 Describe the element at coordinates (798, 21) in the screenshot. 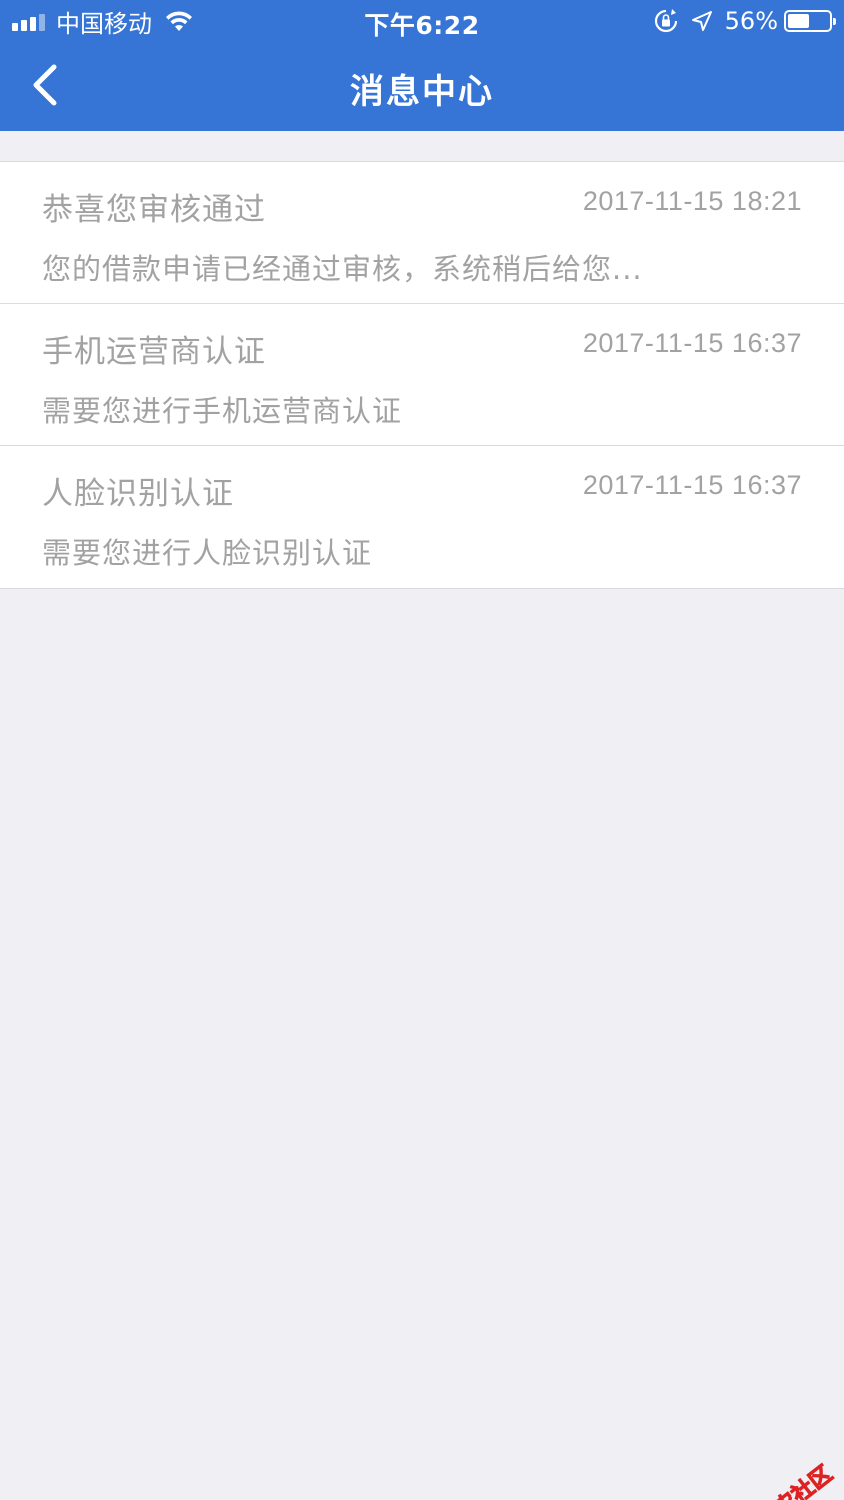

I see `battery-fill` at that location.